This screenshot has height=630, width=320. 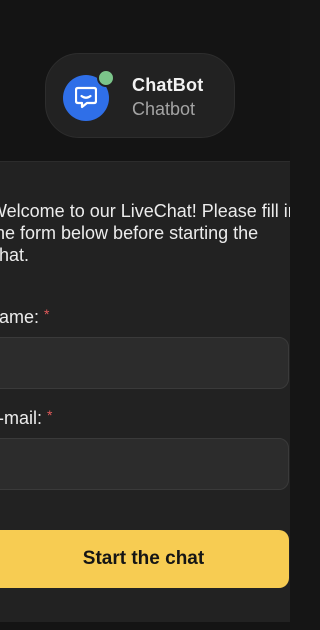 What do you see at coordinates (144, 363) in the screenshot?
I see `name-field` at bounding box center [144, 363].